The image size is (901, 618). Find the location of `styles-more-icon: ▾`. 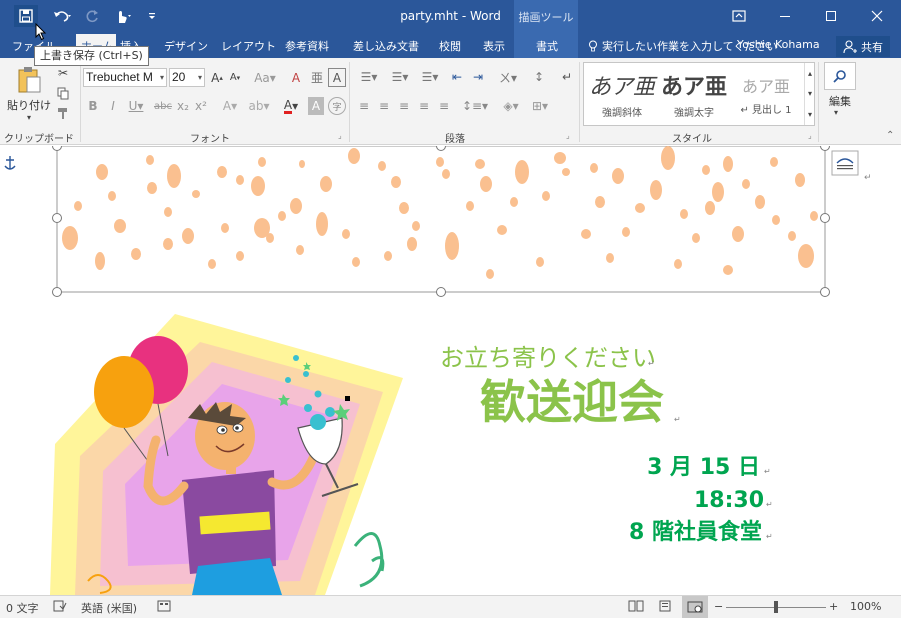

styles-more-icon: ▾ is located at coordinates (809, 114).